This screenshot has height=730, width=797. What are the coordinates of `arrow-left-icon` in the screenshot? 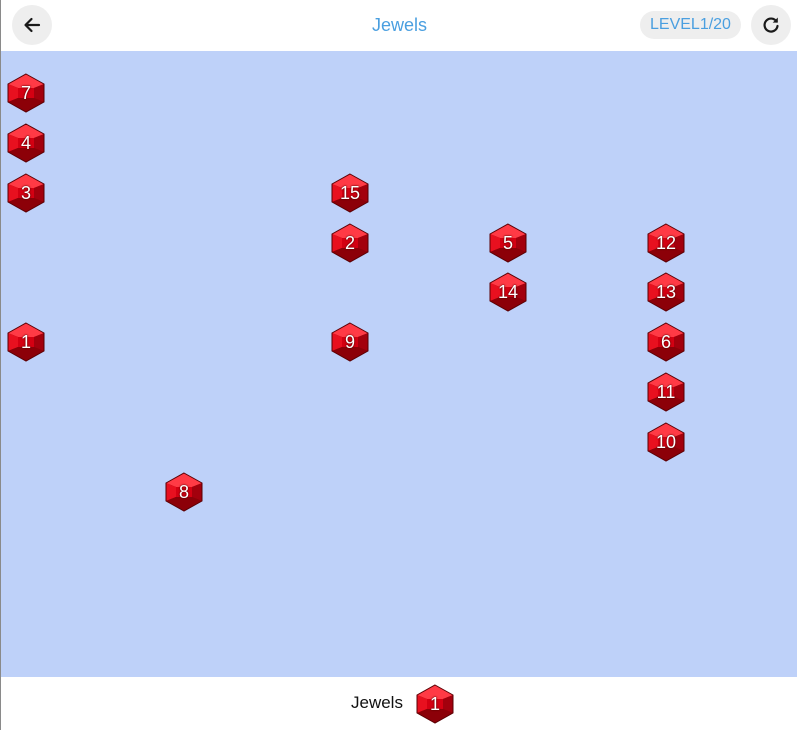 It's located at (32, 25).